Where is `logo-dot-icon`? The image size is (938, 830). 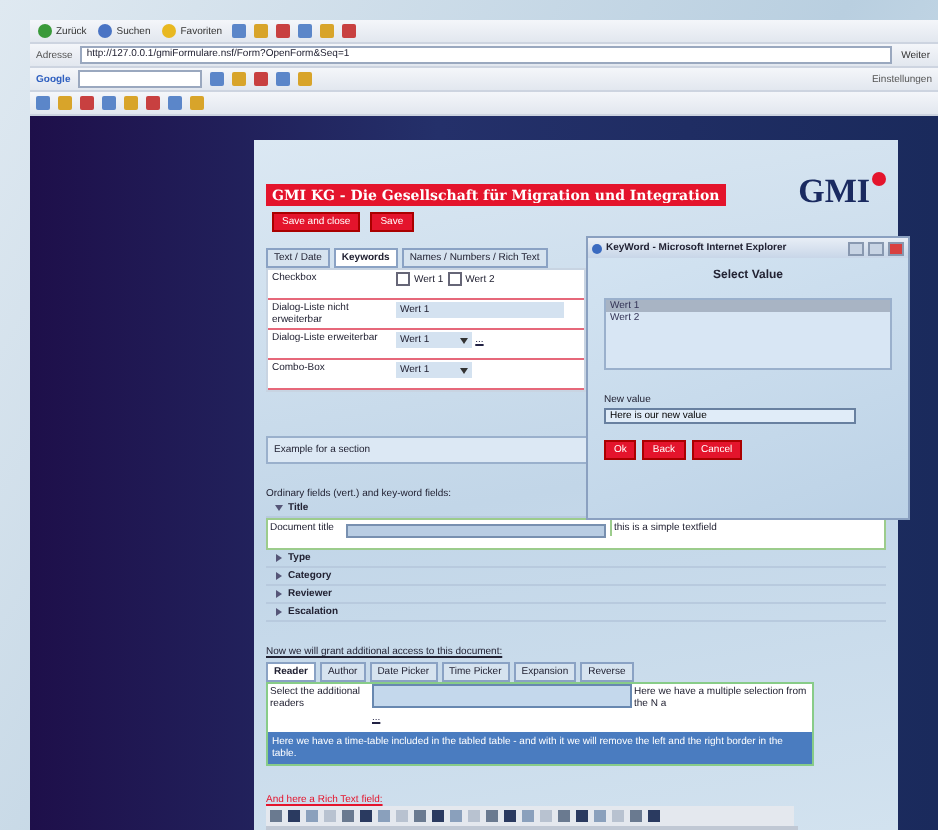
logo-dot-icon is located at coordinates (879, 179).